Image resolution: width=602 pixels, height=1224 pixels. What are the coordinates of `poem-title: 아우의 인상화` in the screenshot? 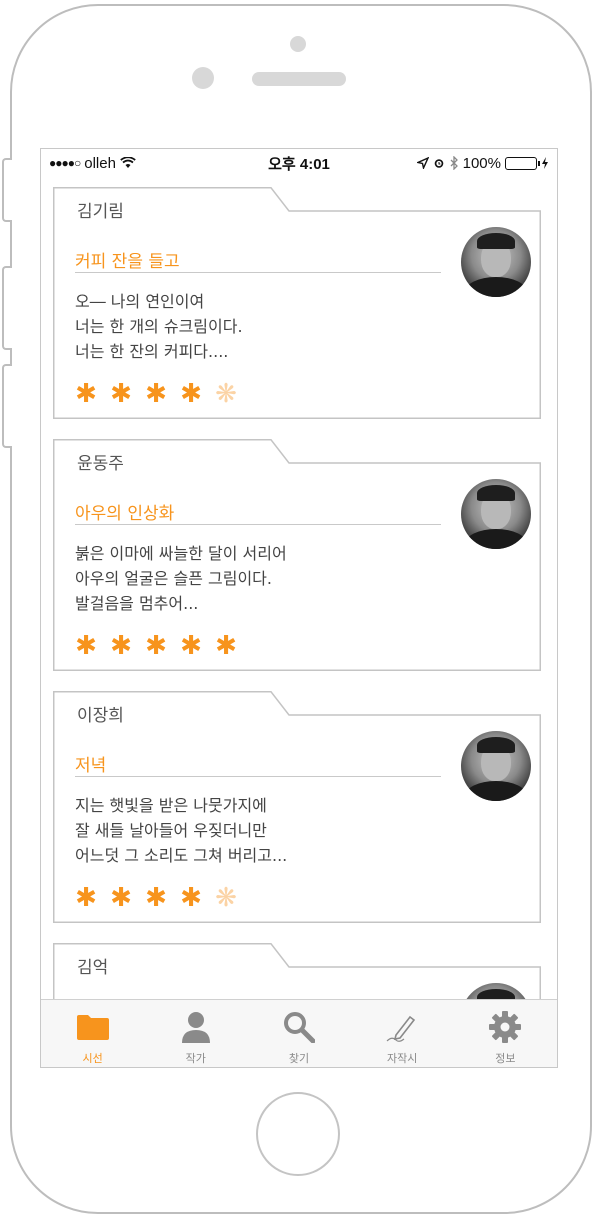 It's located at (258, 512).